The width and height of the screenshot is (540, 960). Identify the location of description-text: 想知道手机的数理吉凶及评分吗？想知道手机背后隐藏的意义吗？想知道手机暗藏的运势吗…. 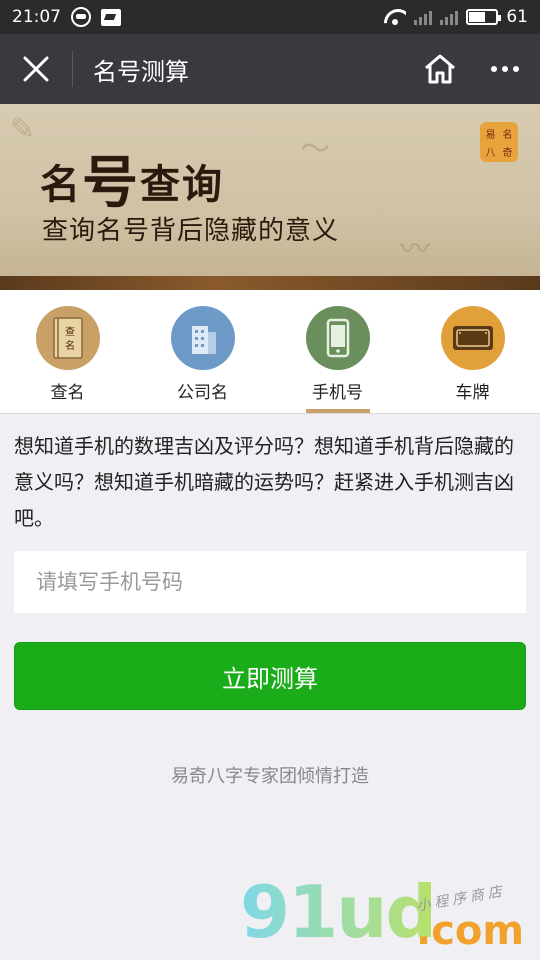
(264, 482).